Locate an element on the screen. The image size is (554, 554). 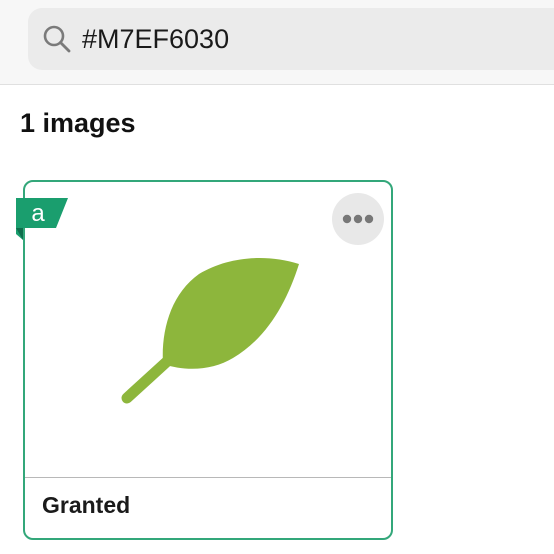
more-options-button is located at coordinates (358, 219).